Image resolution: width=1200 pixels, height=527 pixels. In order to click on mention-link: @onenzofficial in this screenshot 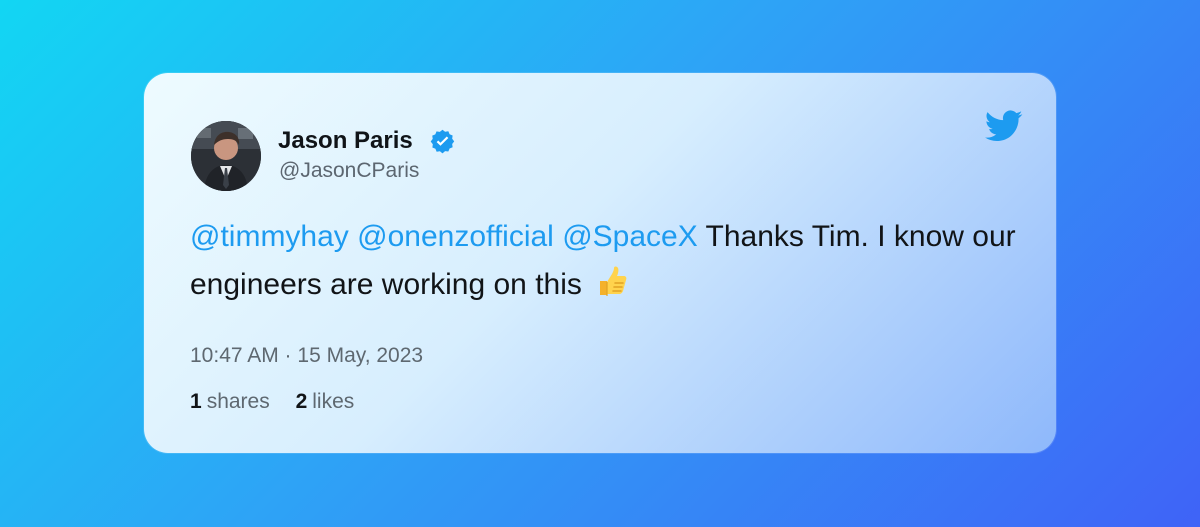, I will do `click(455, 236)`.